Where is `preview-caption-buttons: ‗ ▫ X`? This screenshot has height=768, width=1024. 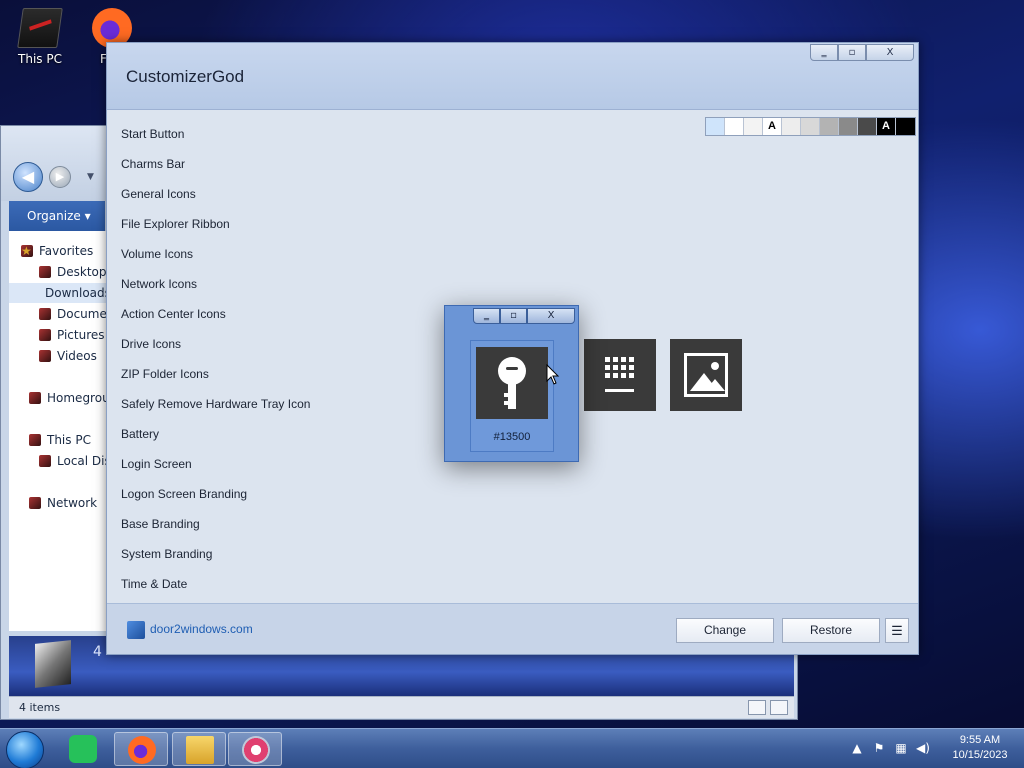 preview-caption-buttons: ‗ ▫ X is located at coordinates (524, 316).